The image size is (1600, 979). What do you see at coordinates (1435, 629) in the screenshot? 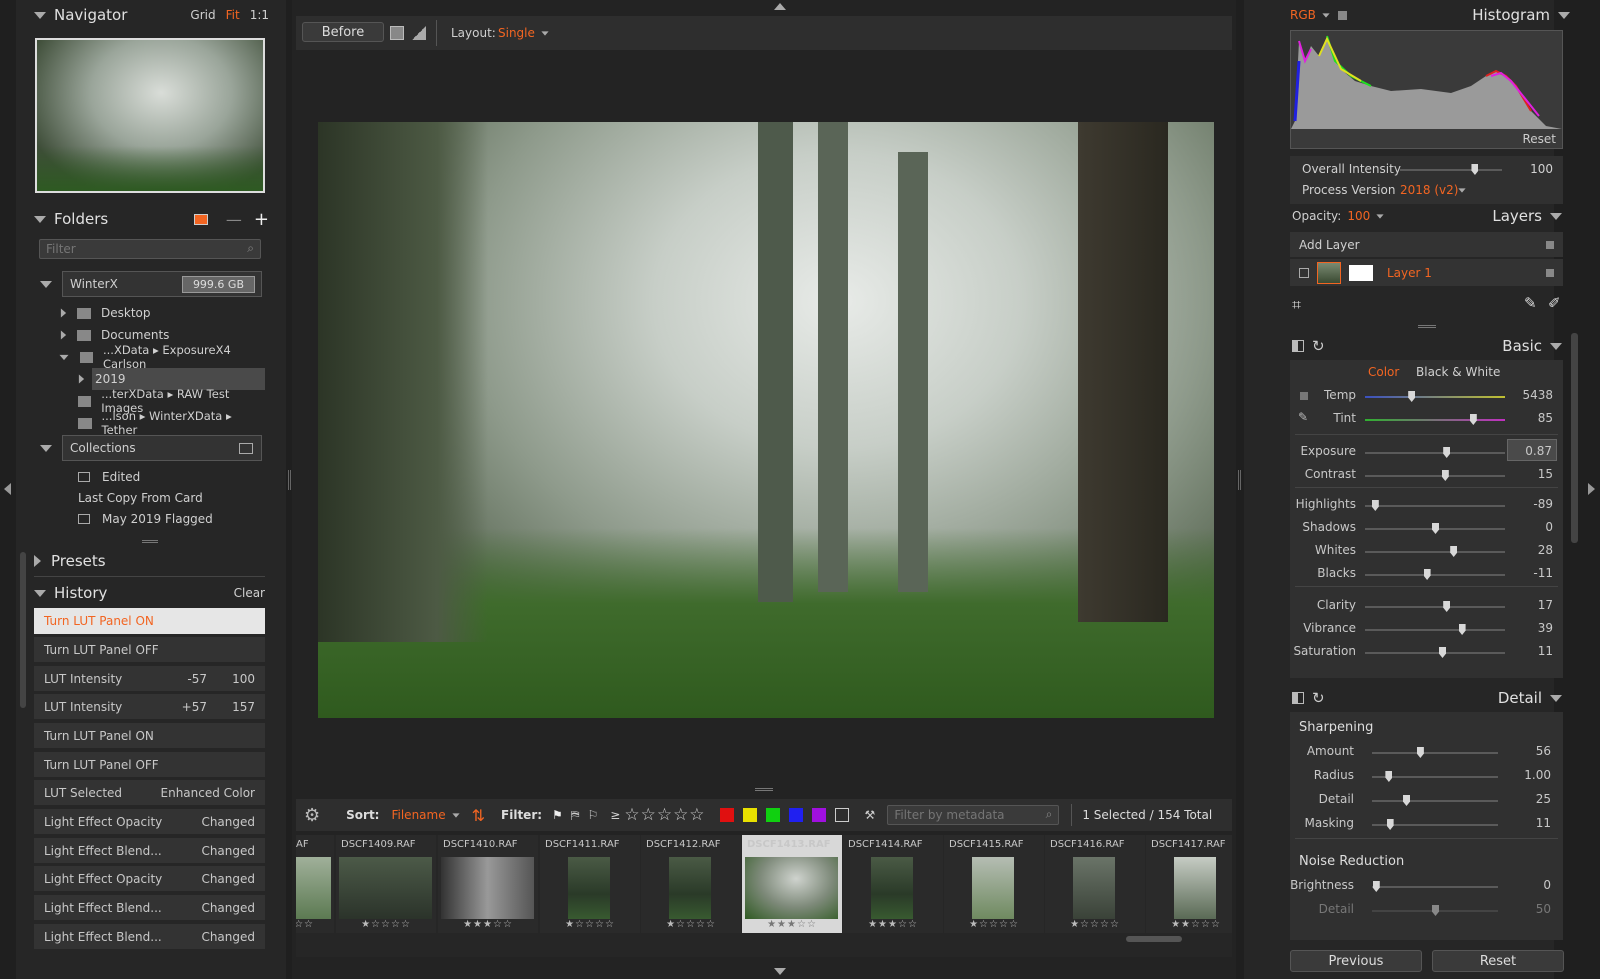
I see `vibrance-slider` at bounding box center [1435, 629].